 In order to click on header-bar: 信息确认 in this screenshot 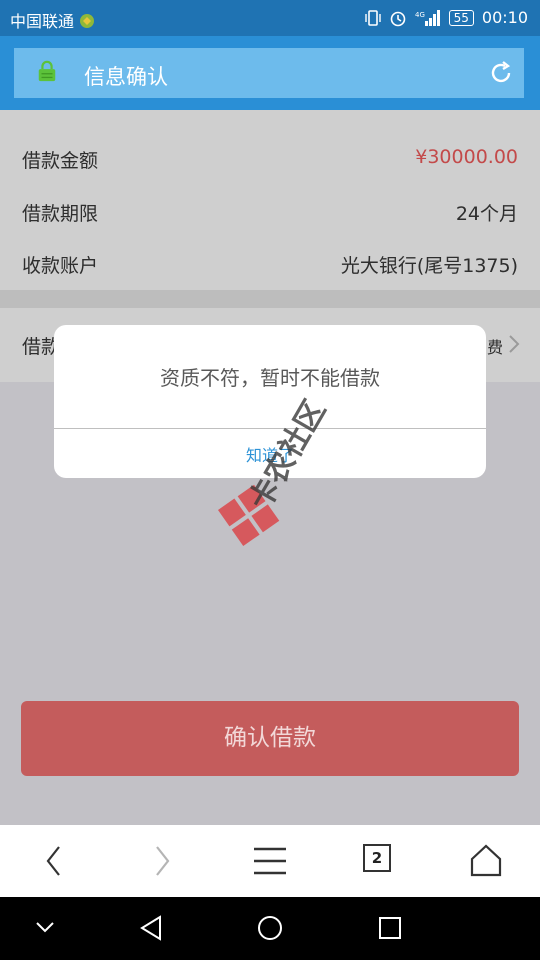, I will do `click(269, 73)`.